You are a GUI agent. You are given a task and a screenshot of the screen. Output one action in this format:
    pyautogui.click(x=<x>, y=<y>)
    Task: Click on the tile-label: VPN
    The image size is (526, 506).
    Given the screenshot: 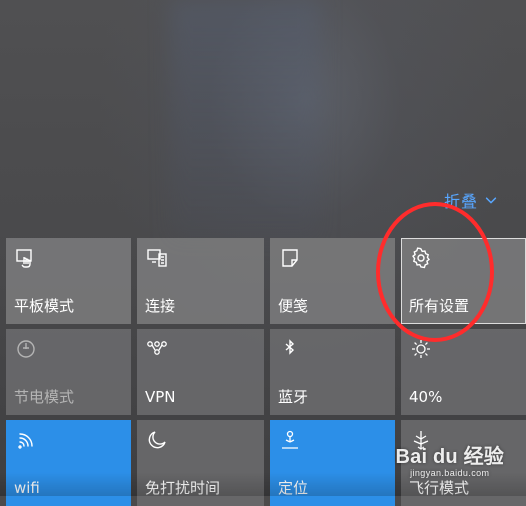 What is the action you would take?
    pyautogui.click(x=160, y=397)
    